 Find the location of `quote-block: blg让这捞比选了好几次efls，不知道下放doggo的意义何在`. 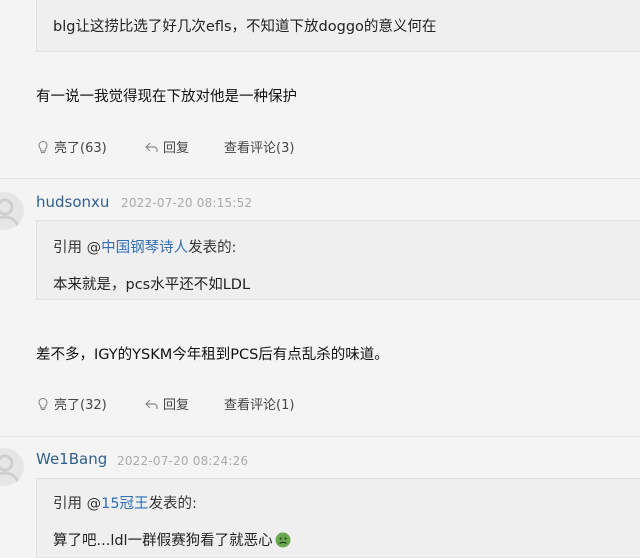

quote-block: blg让这捞比选了好几次efls，不知道下放doggo的意义何在 is located at coordinates (338, 26).